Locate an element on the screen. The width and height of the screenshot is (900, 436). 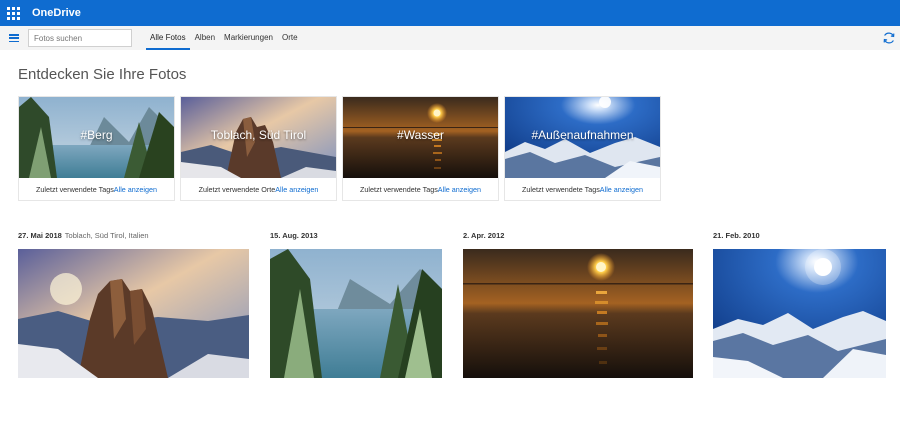
hamburger-icon is located at coordinates (14, 38).